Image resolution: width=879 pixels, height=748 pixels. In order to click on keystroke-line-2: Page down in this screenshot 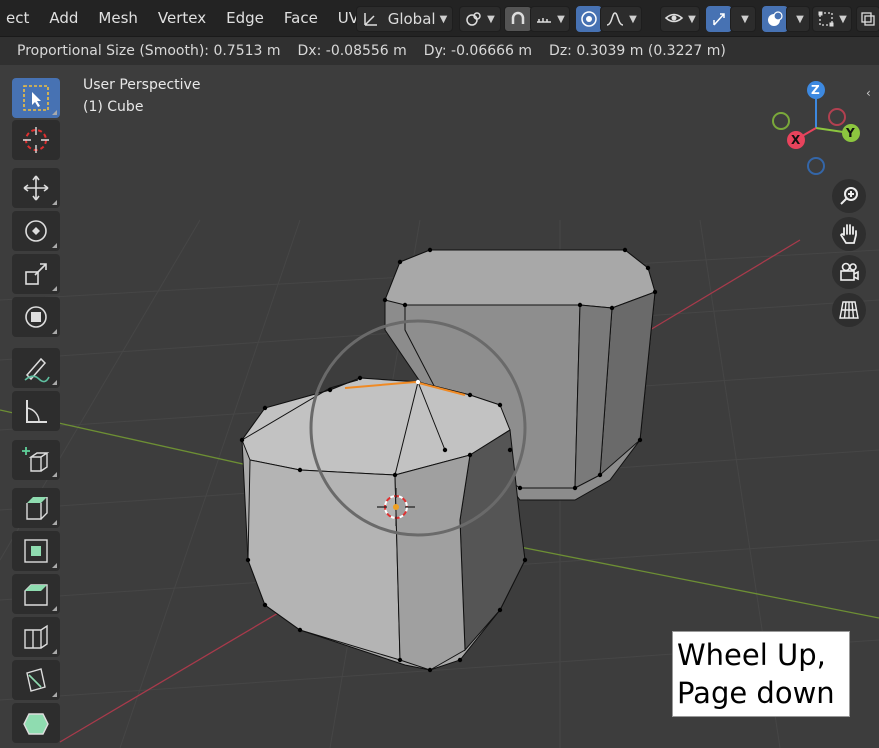, I will do `click(756, 693)`.